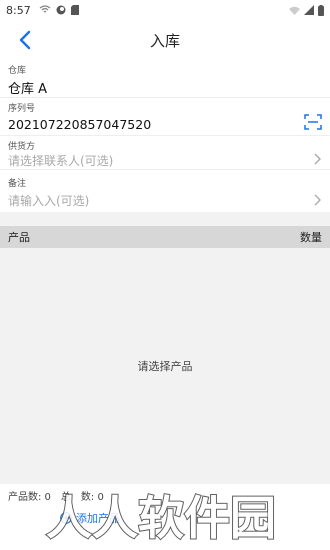  I want to click on quantity-column-header: 数量, so click(311, 237).